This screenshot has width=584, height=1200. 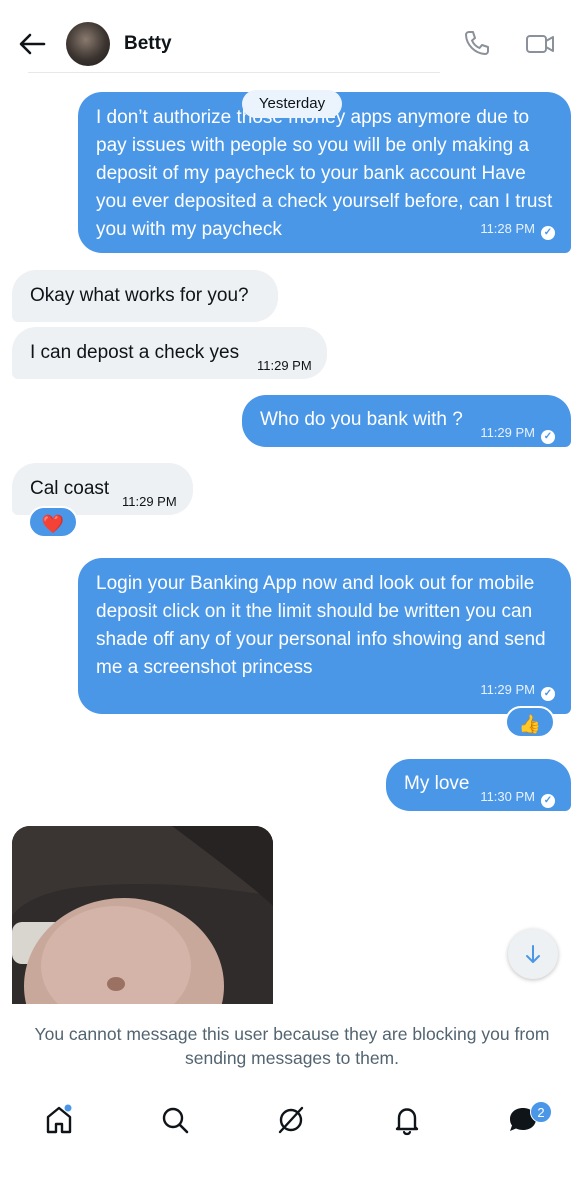 I want to click on notifications-icon, so click(x=407, y=1120).